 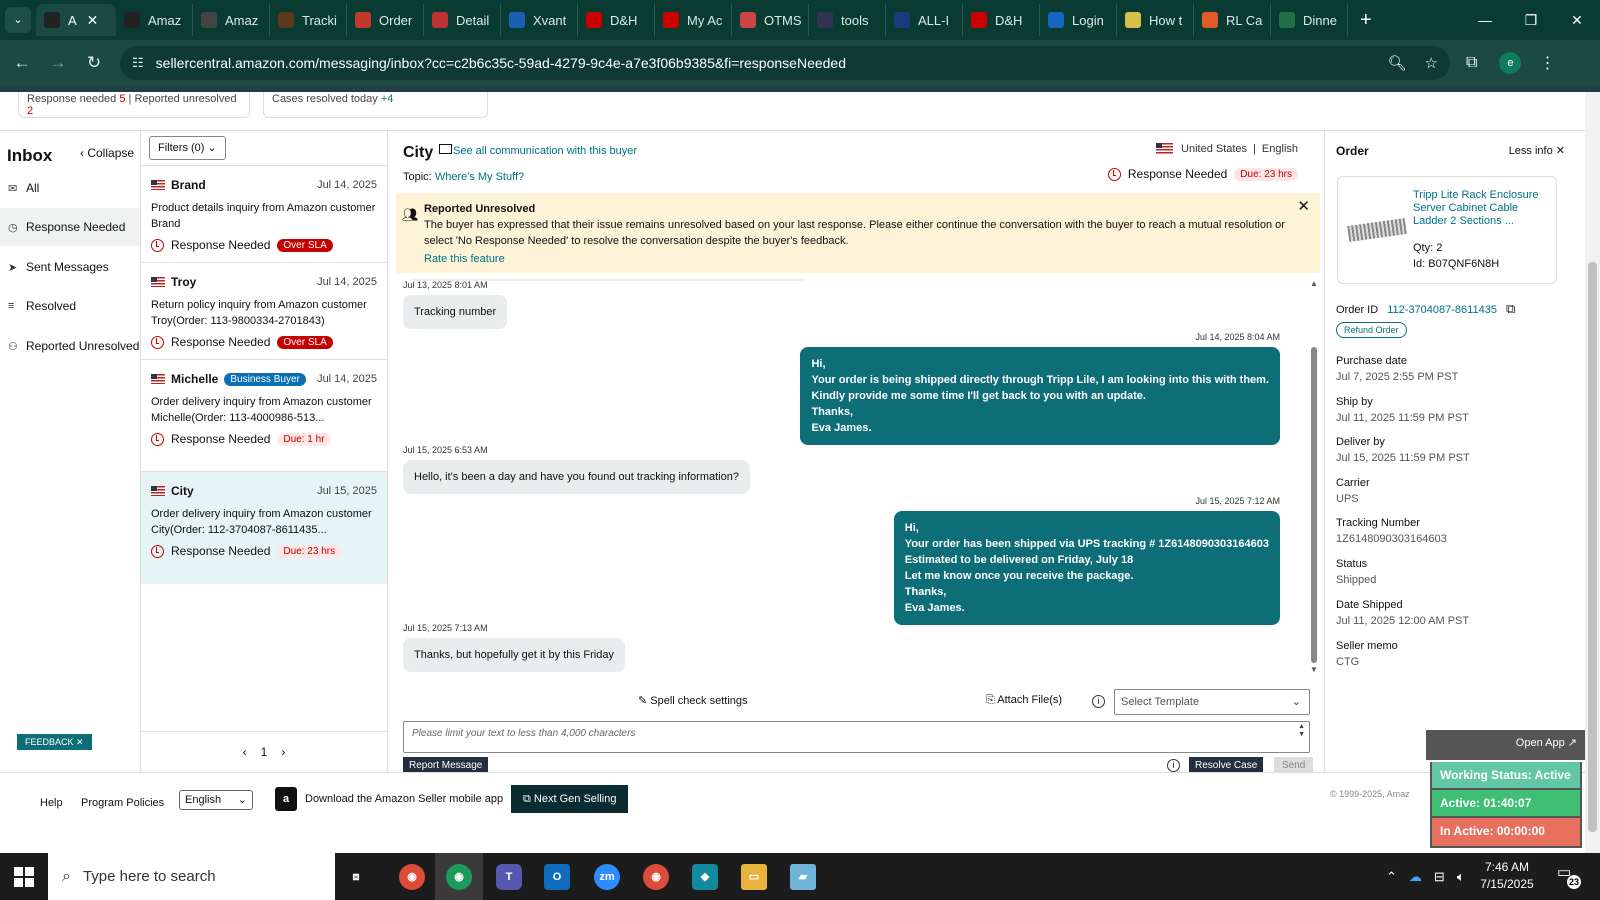 I want to click on attach-files-button: ⎘ Attach File(s), so click(x=1024, y=700).